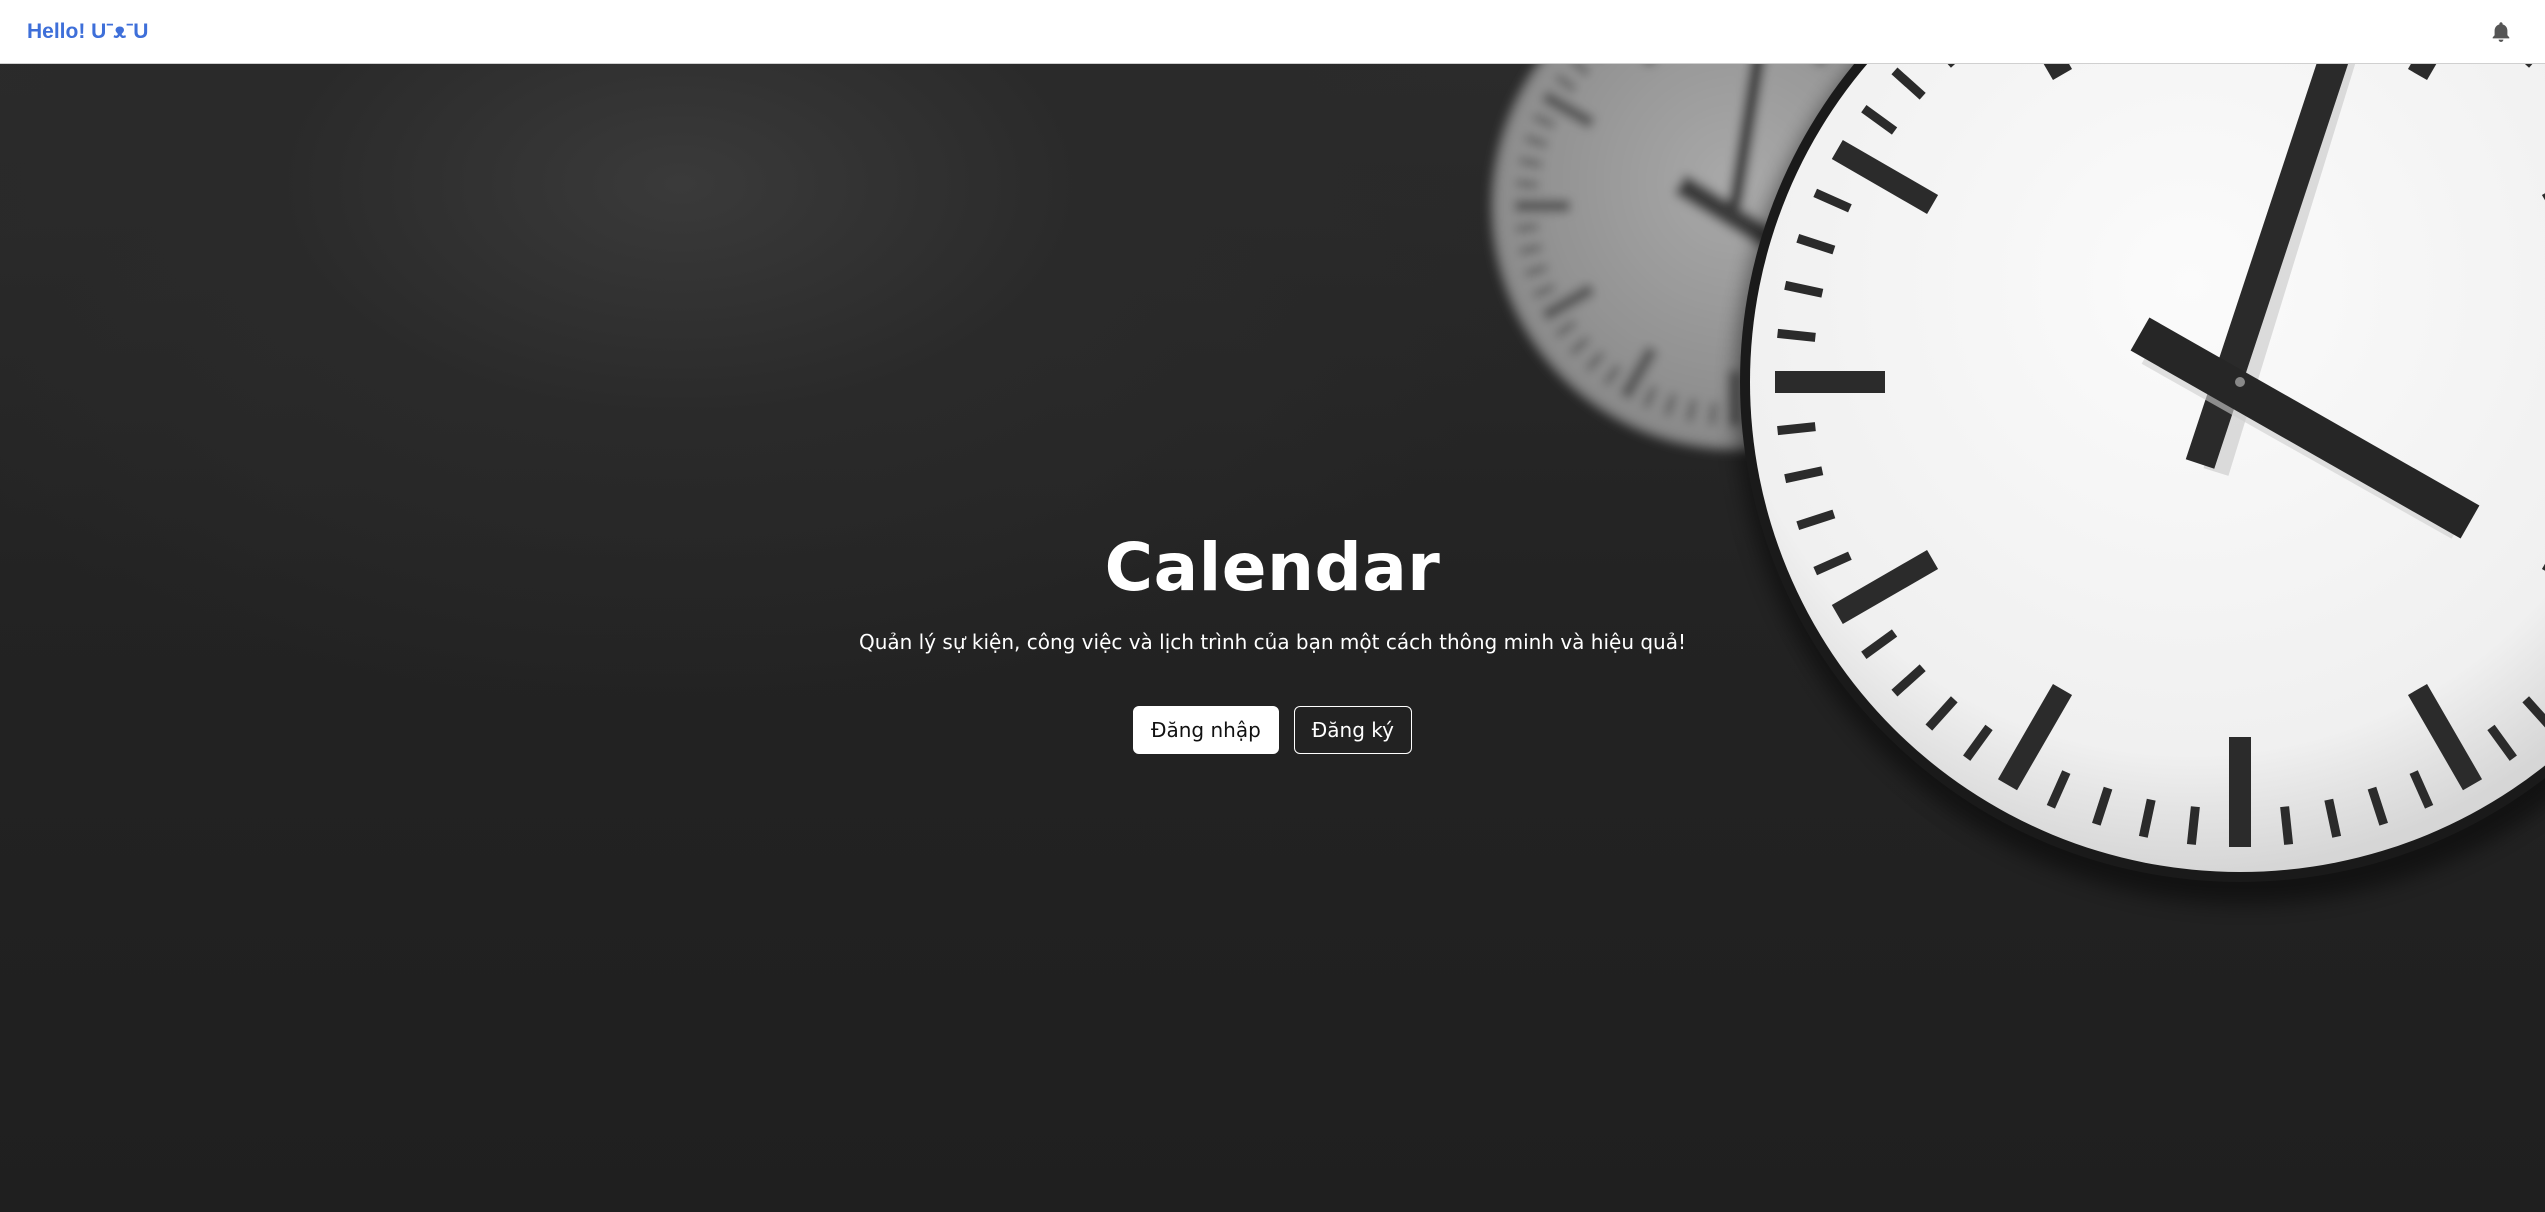  I want to click on bell-icon, so click(2501, 32).